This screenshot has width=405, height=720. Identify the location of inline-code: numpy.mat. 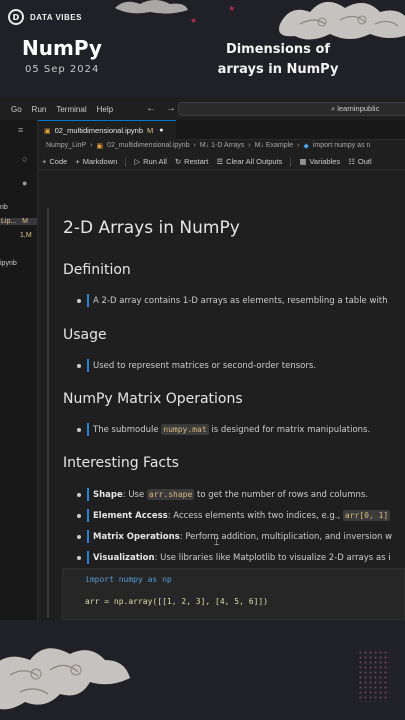
(185, 429).